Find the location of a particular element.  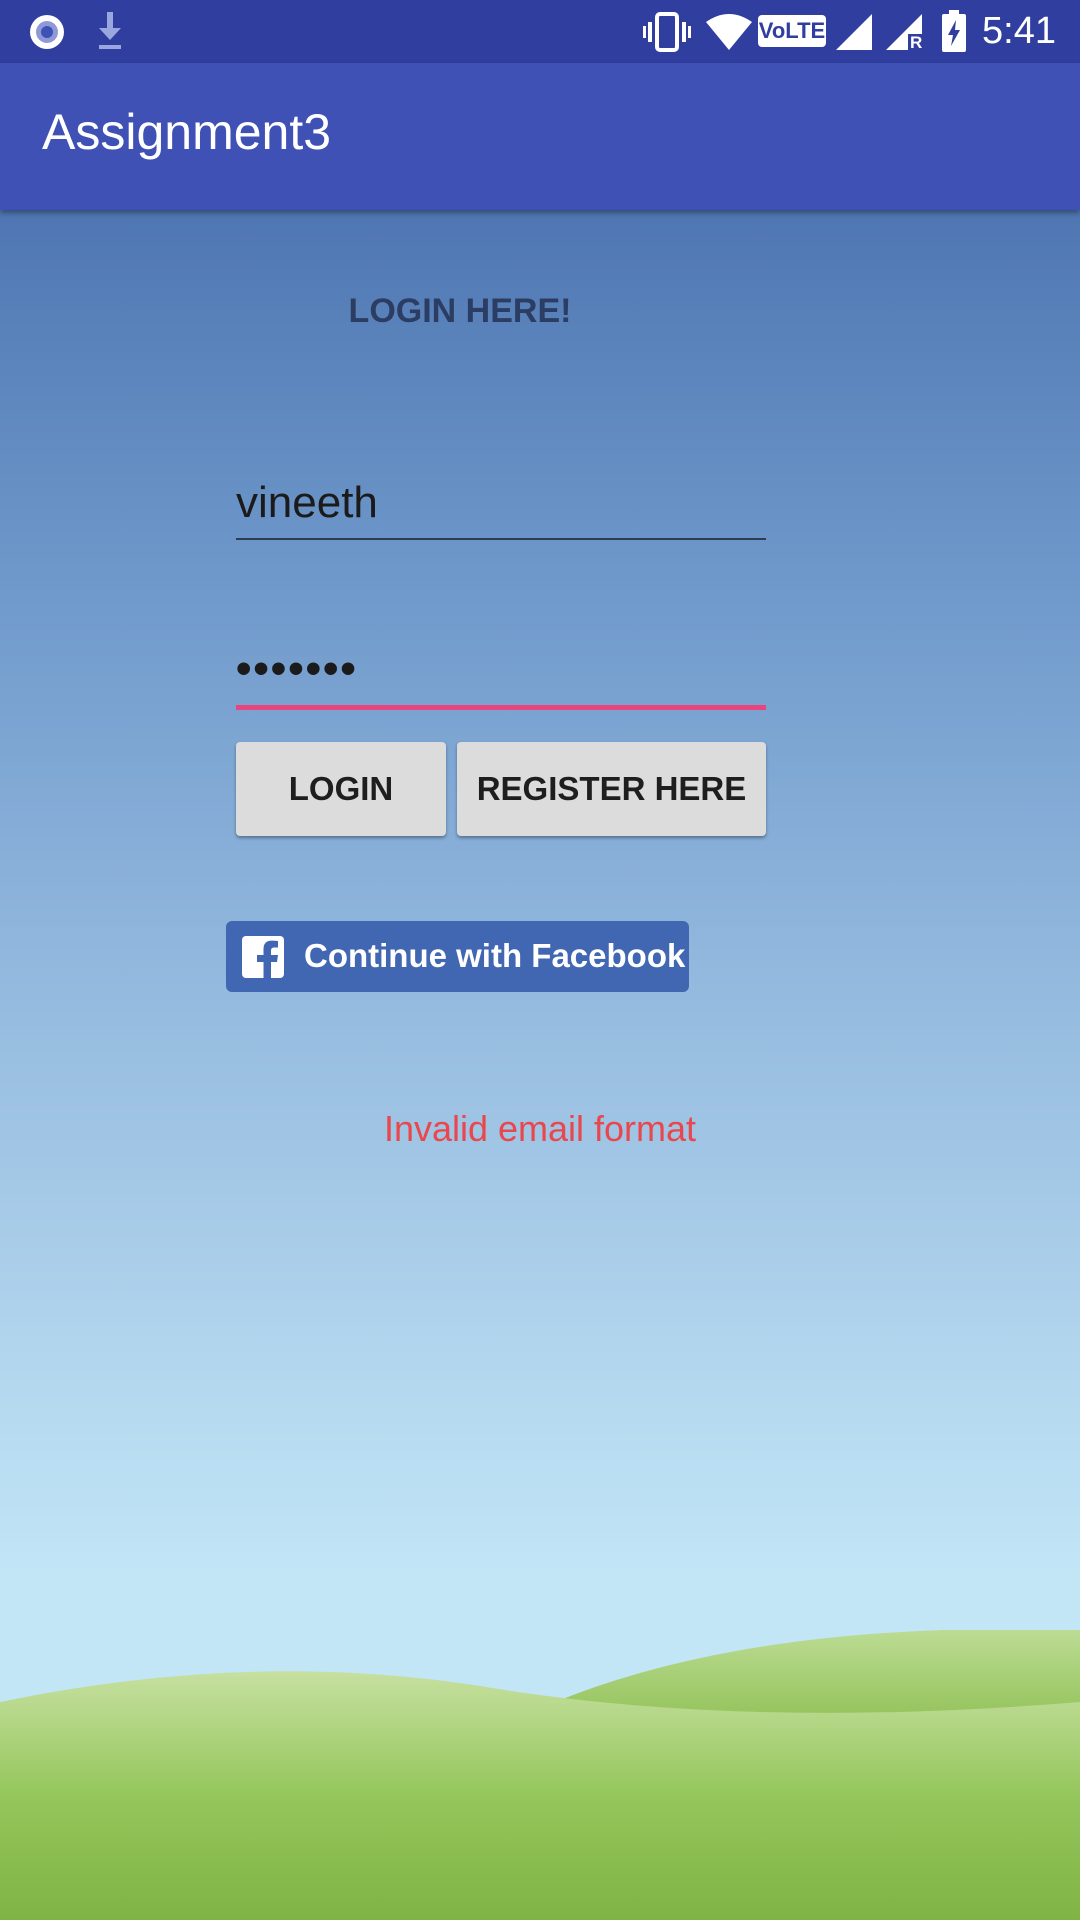

app-title: Assignment3 is located at coordinates (187, 132).